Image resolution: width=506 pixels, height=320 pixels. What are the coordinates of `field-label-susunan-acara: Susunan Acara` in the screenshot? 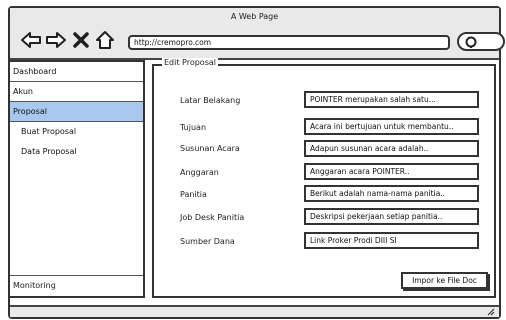 It's located at (210, 148).